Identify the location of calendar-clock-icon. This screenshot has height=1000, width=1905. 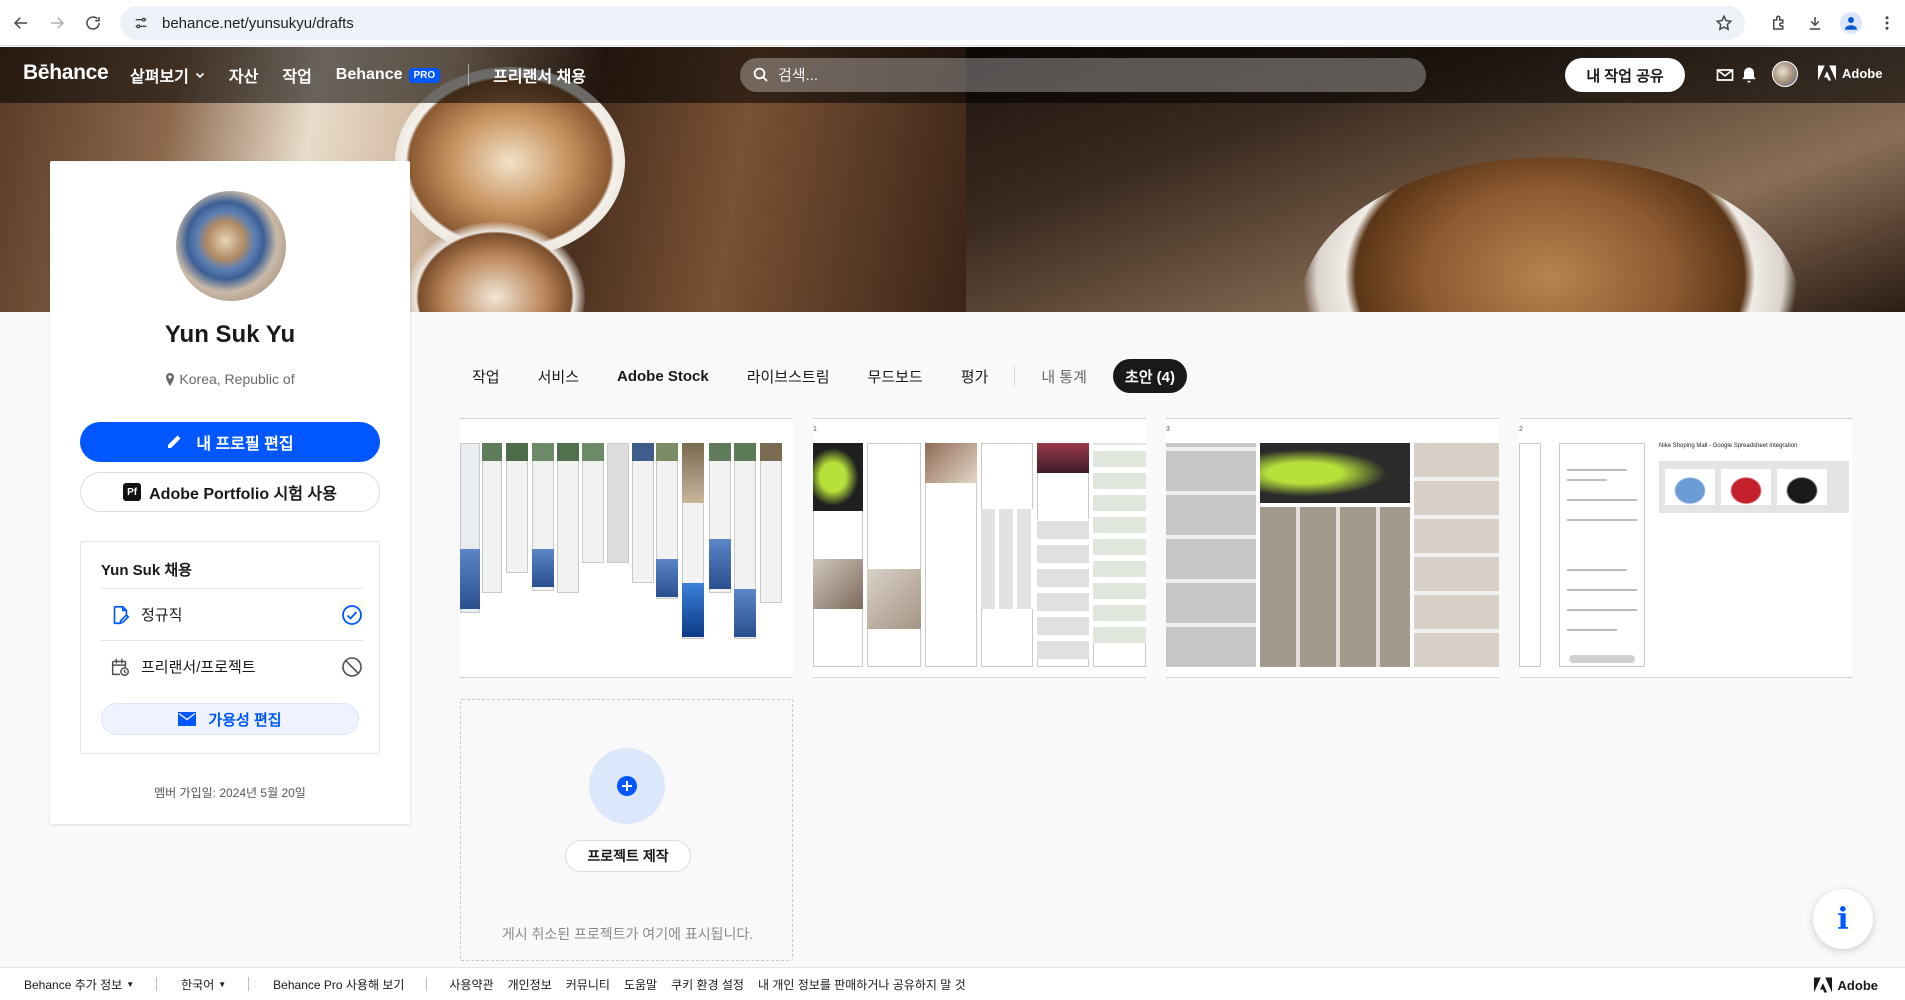
(120, 667).